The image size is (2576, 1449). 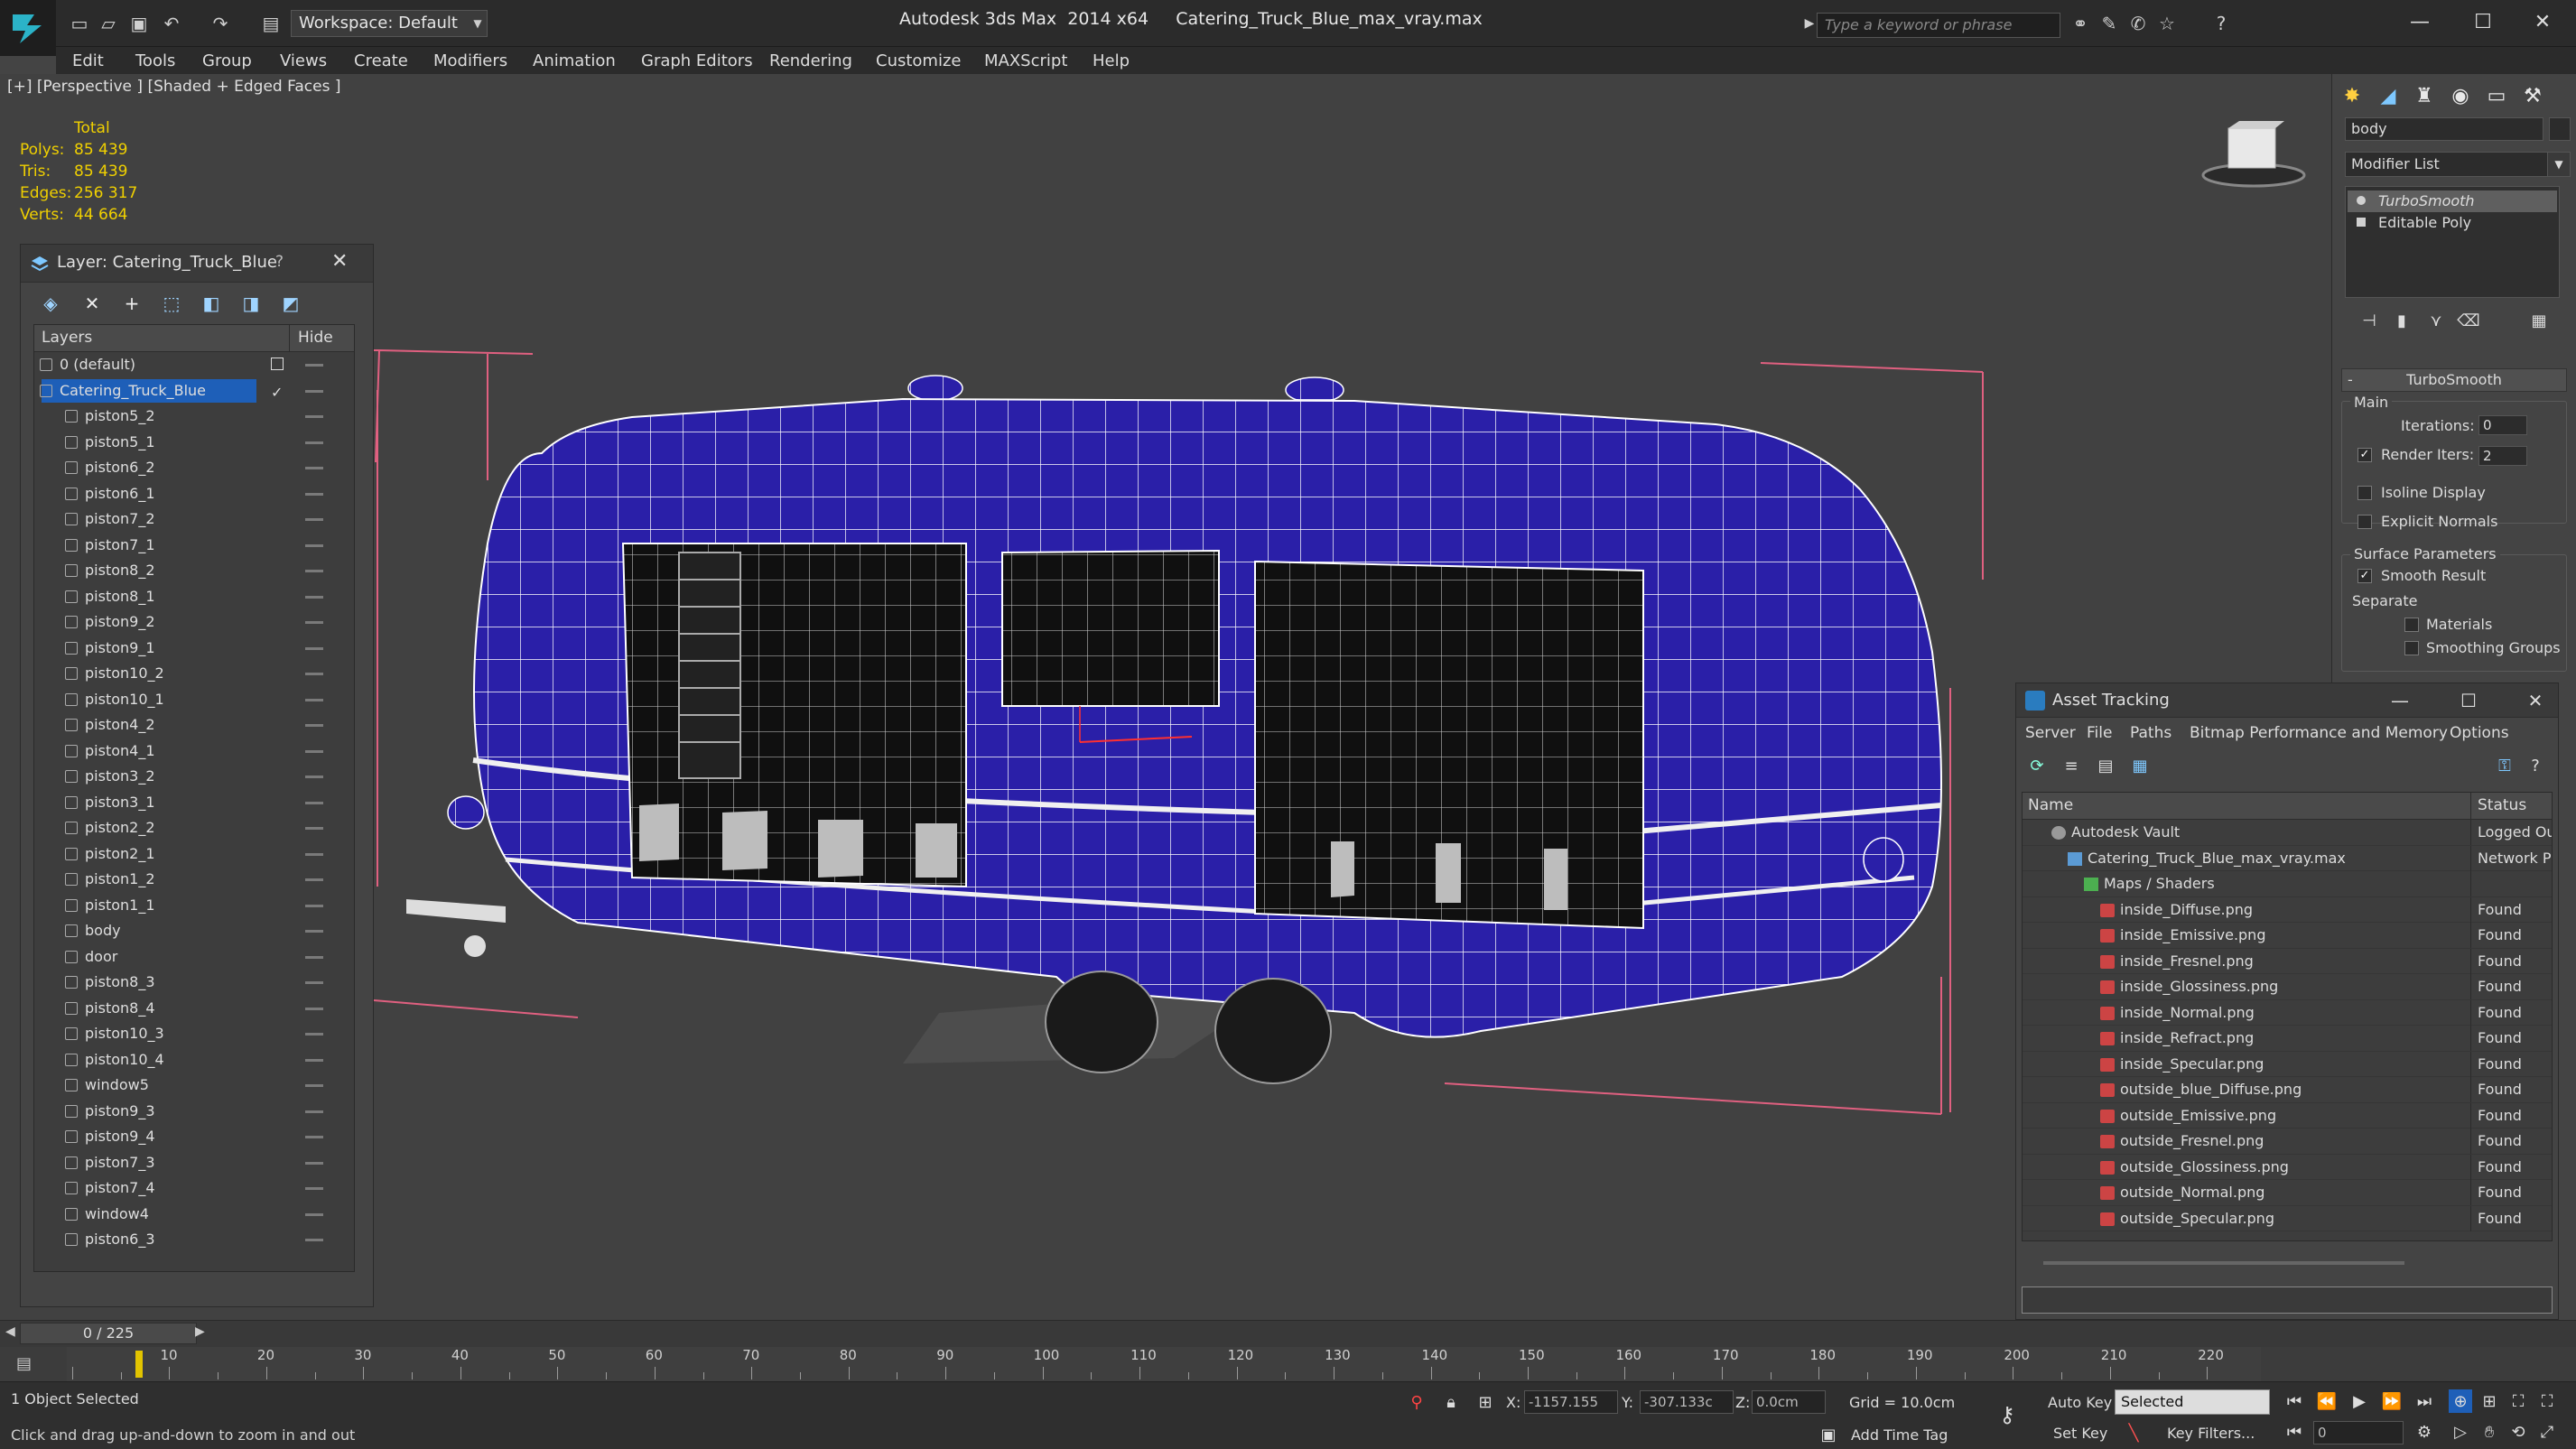 I want to click on layer-row: piston6_2, so click(x=194, y=468).